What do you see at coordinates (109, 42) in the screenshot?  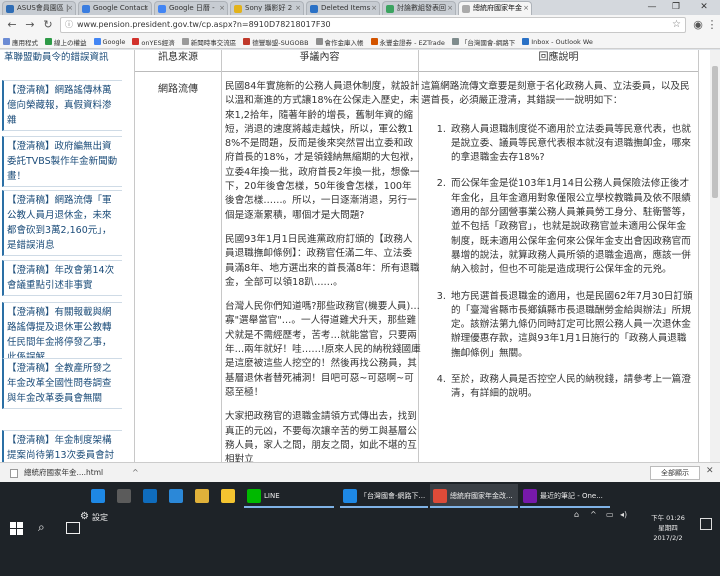 I see `bookmark-item: Google` at bounding box center [109, 42].